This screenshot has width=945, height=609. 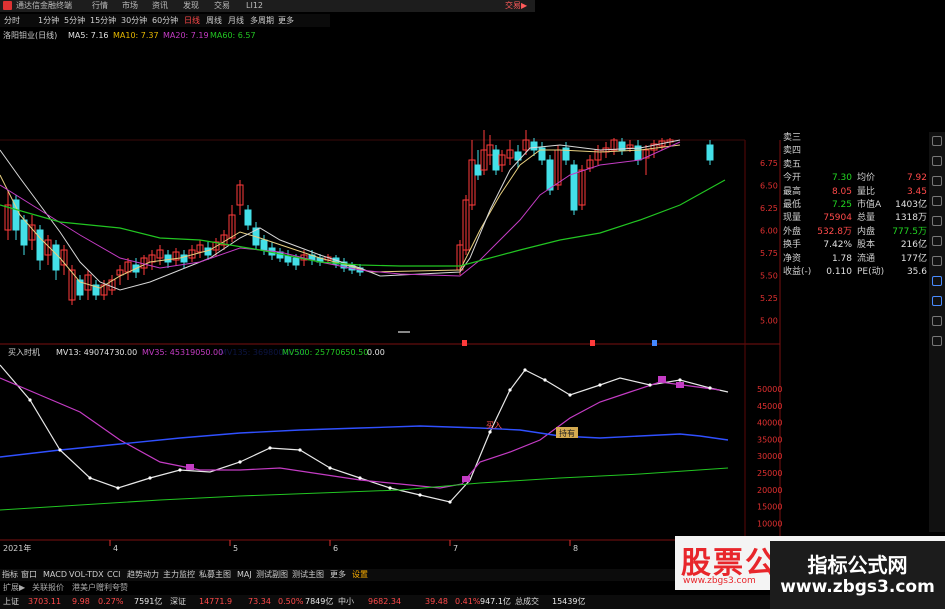 I want to click on menu-market: 市场, so click(x=130, y=6).